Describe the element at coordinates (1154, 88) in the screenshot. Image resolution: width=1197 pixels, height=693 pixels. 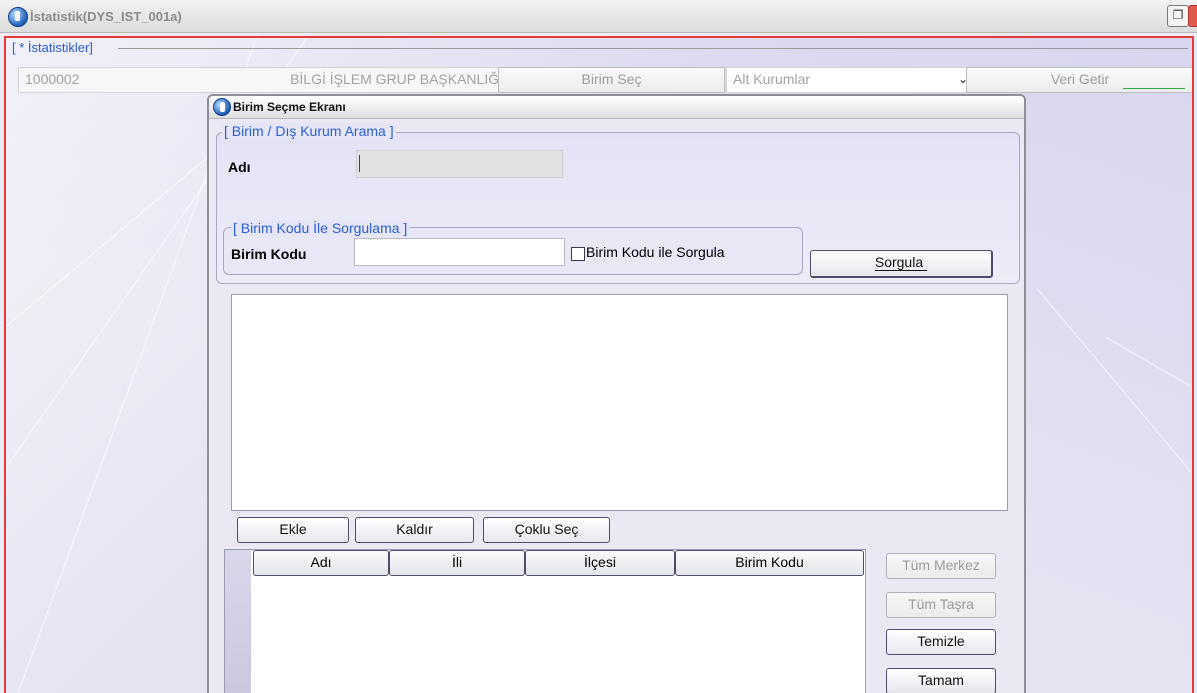
I see `focus-underline` at that location.